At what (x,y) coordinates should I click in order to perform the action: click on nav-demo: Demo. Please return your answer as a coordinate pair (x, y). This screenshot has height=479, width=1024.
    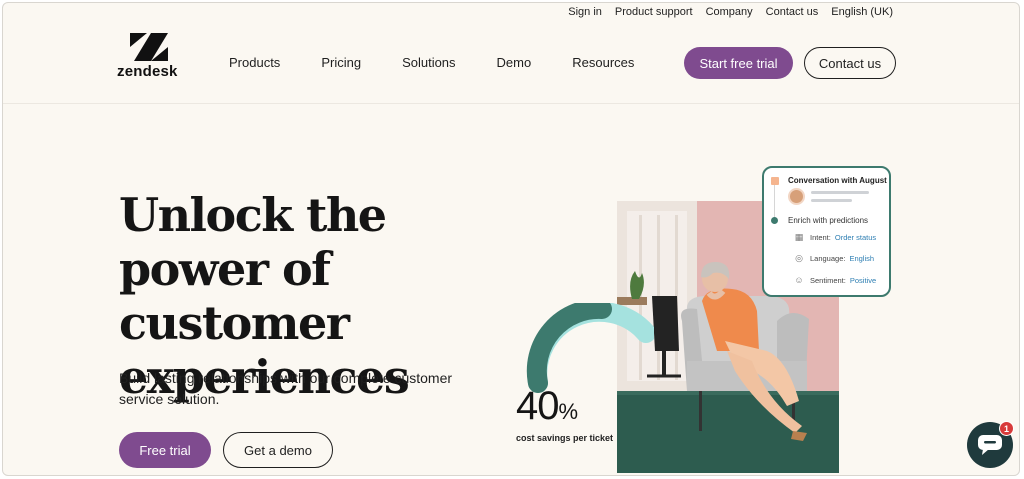
    Looking at the image, I should click on (514, 62).